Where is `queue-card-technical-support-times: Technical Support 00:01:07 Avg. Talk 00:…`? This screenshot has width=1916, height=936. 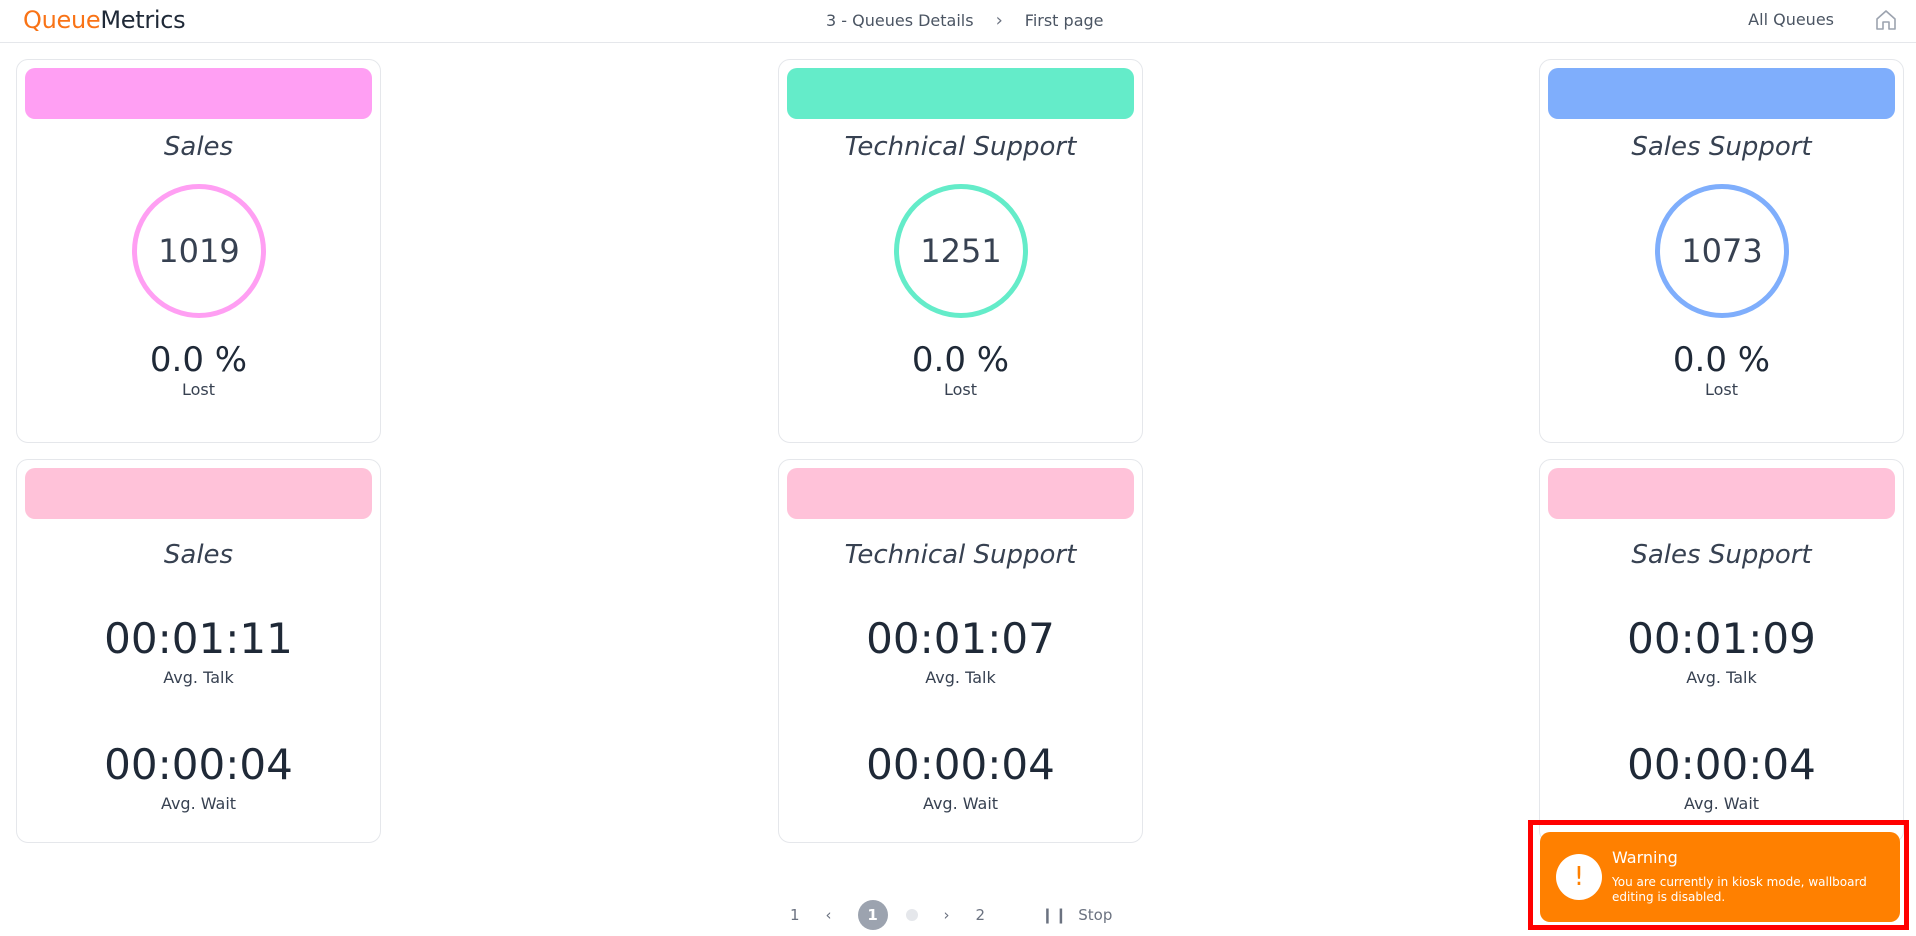
queue-card-technical-support-times: Technical Support 00:01:07 Avg. Talk 00:… is located at coordinates (960, 651).